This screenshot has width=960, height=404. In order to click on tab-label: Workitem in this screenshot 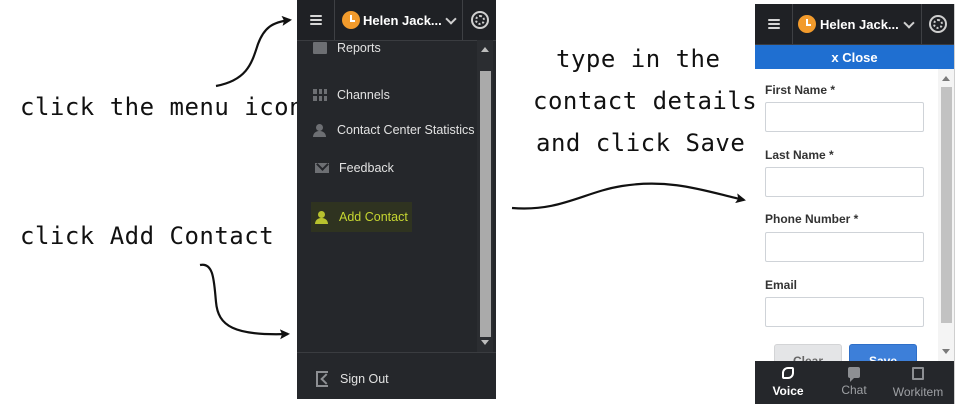, I will do `click(918, 392)`.